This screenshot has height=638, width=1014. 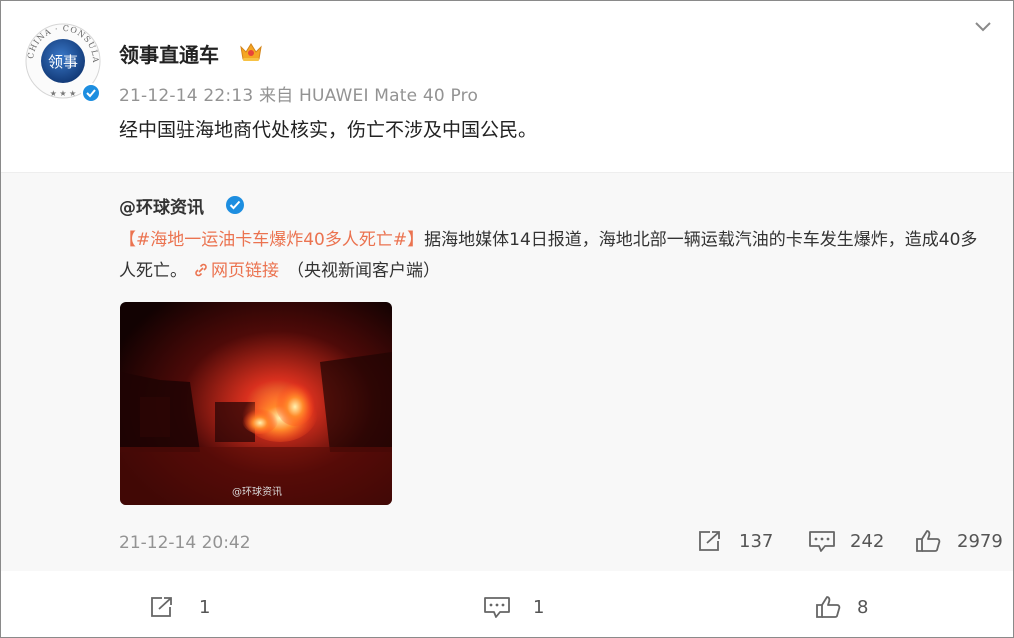 I want to click on like-count: 2979, so click(x=980, y=541).